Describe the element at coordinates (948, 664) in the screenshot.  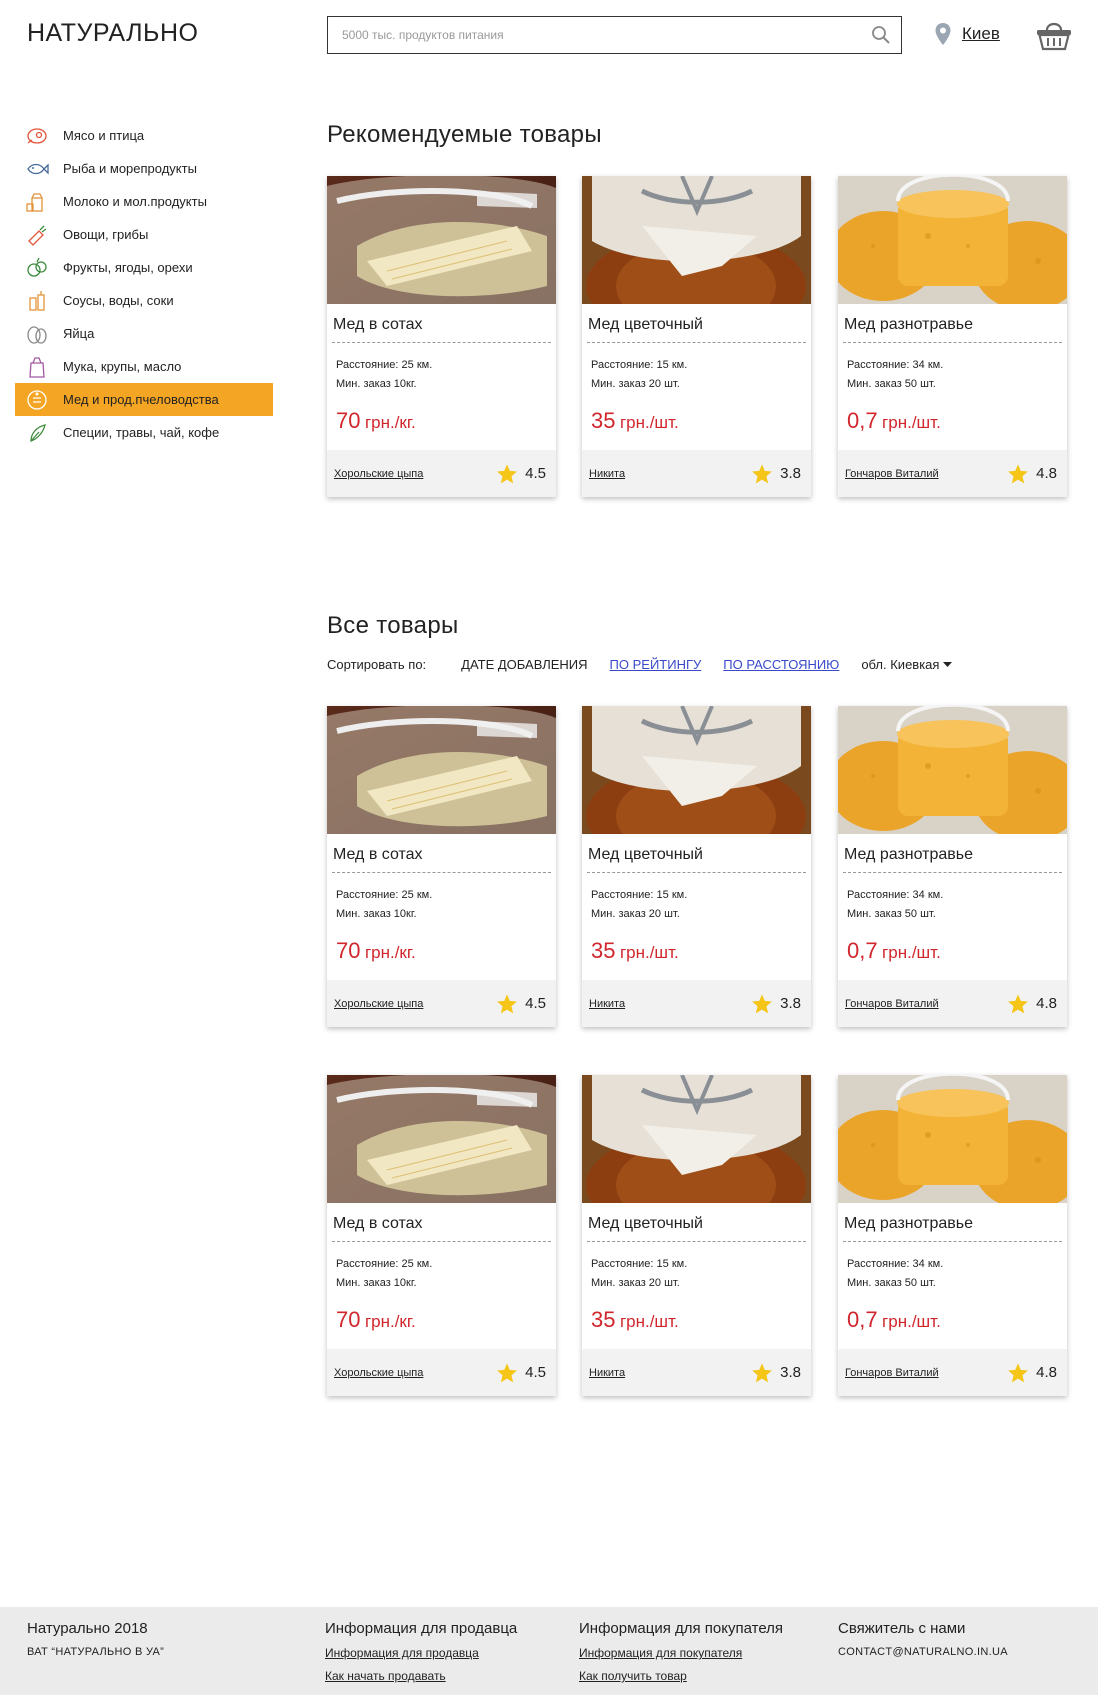
I see `caret-down-icon` at that location.